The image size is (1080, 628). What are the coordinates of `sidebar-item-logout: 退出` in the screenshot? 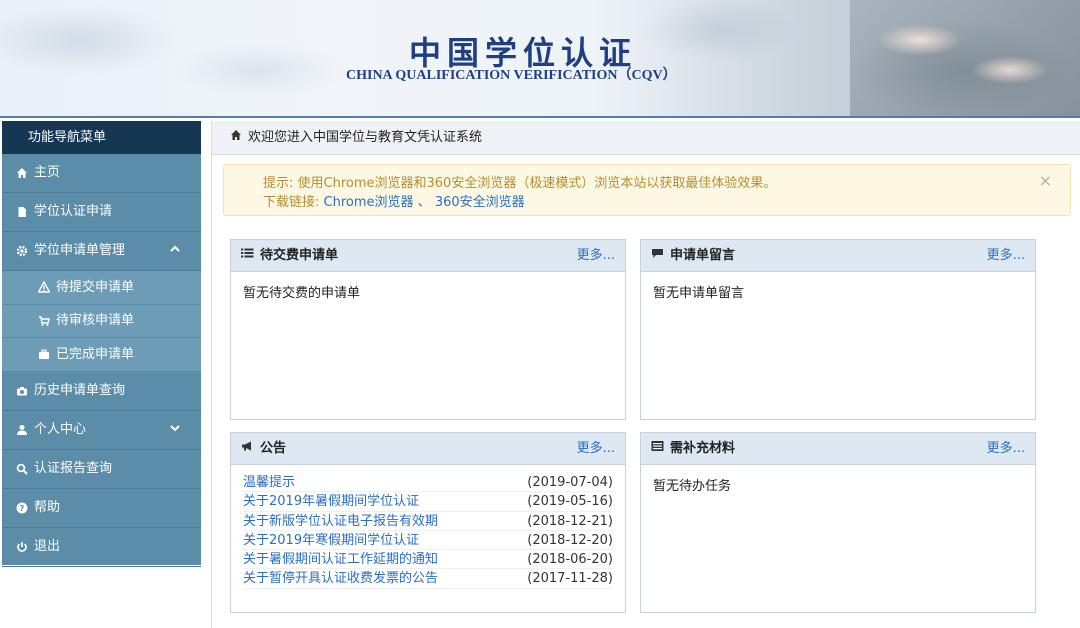 It's located at (101, 547).